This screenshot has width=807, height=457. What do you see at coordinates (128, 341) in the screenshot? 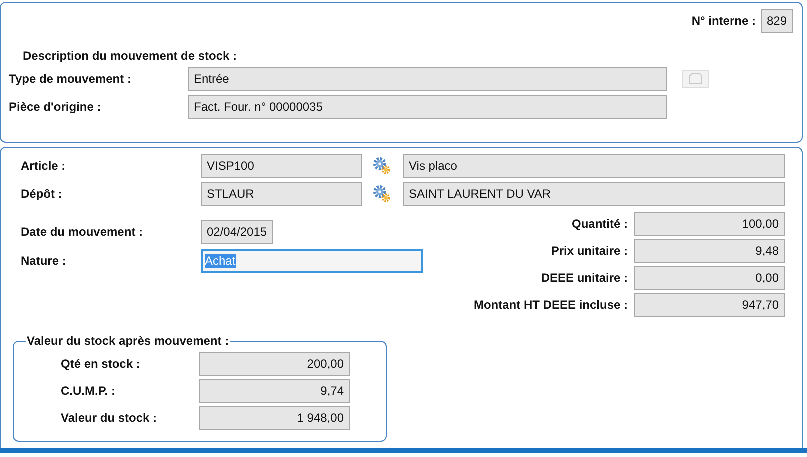
I see `group-title: Valeur du stock après mouvement :` at bounding box center [128, 341].